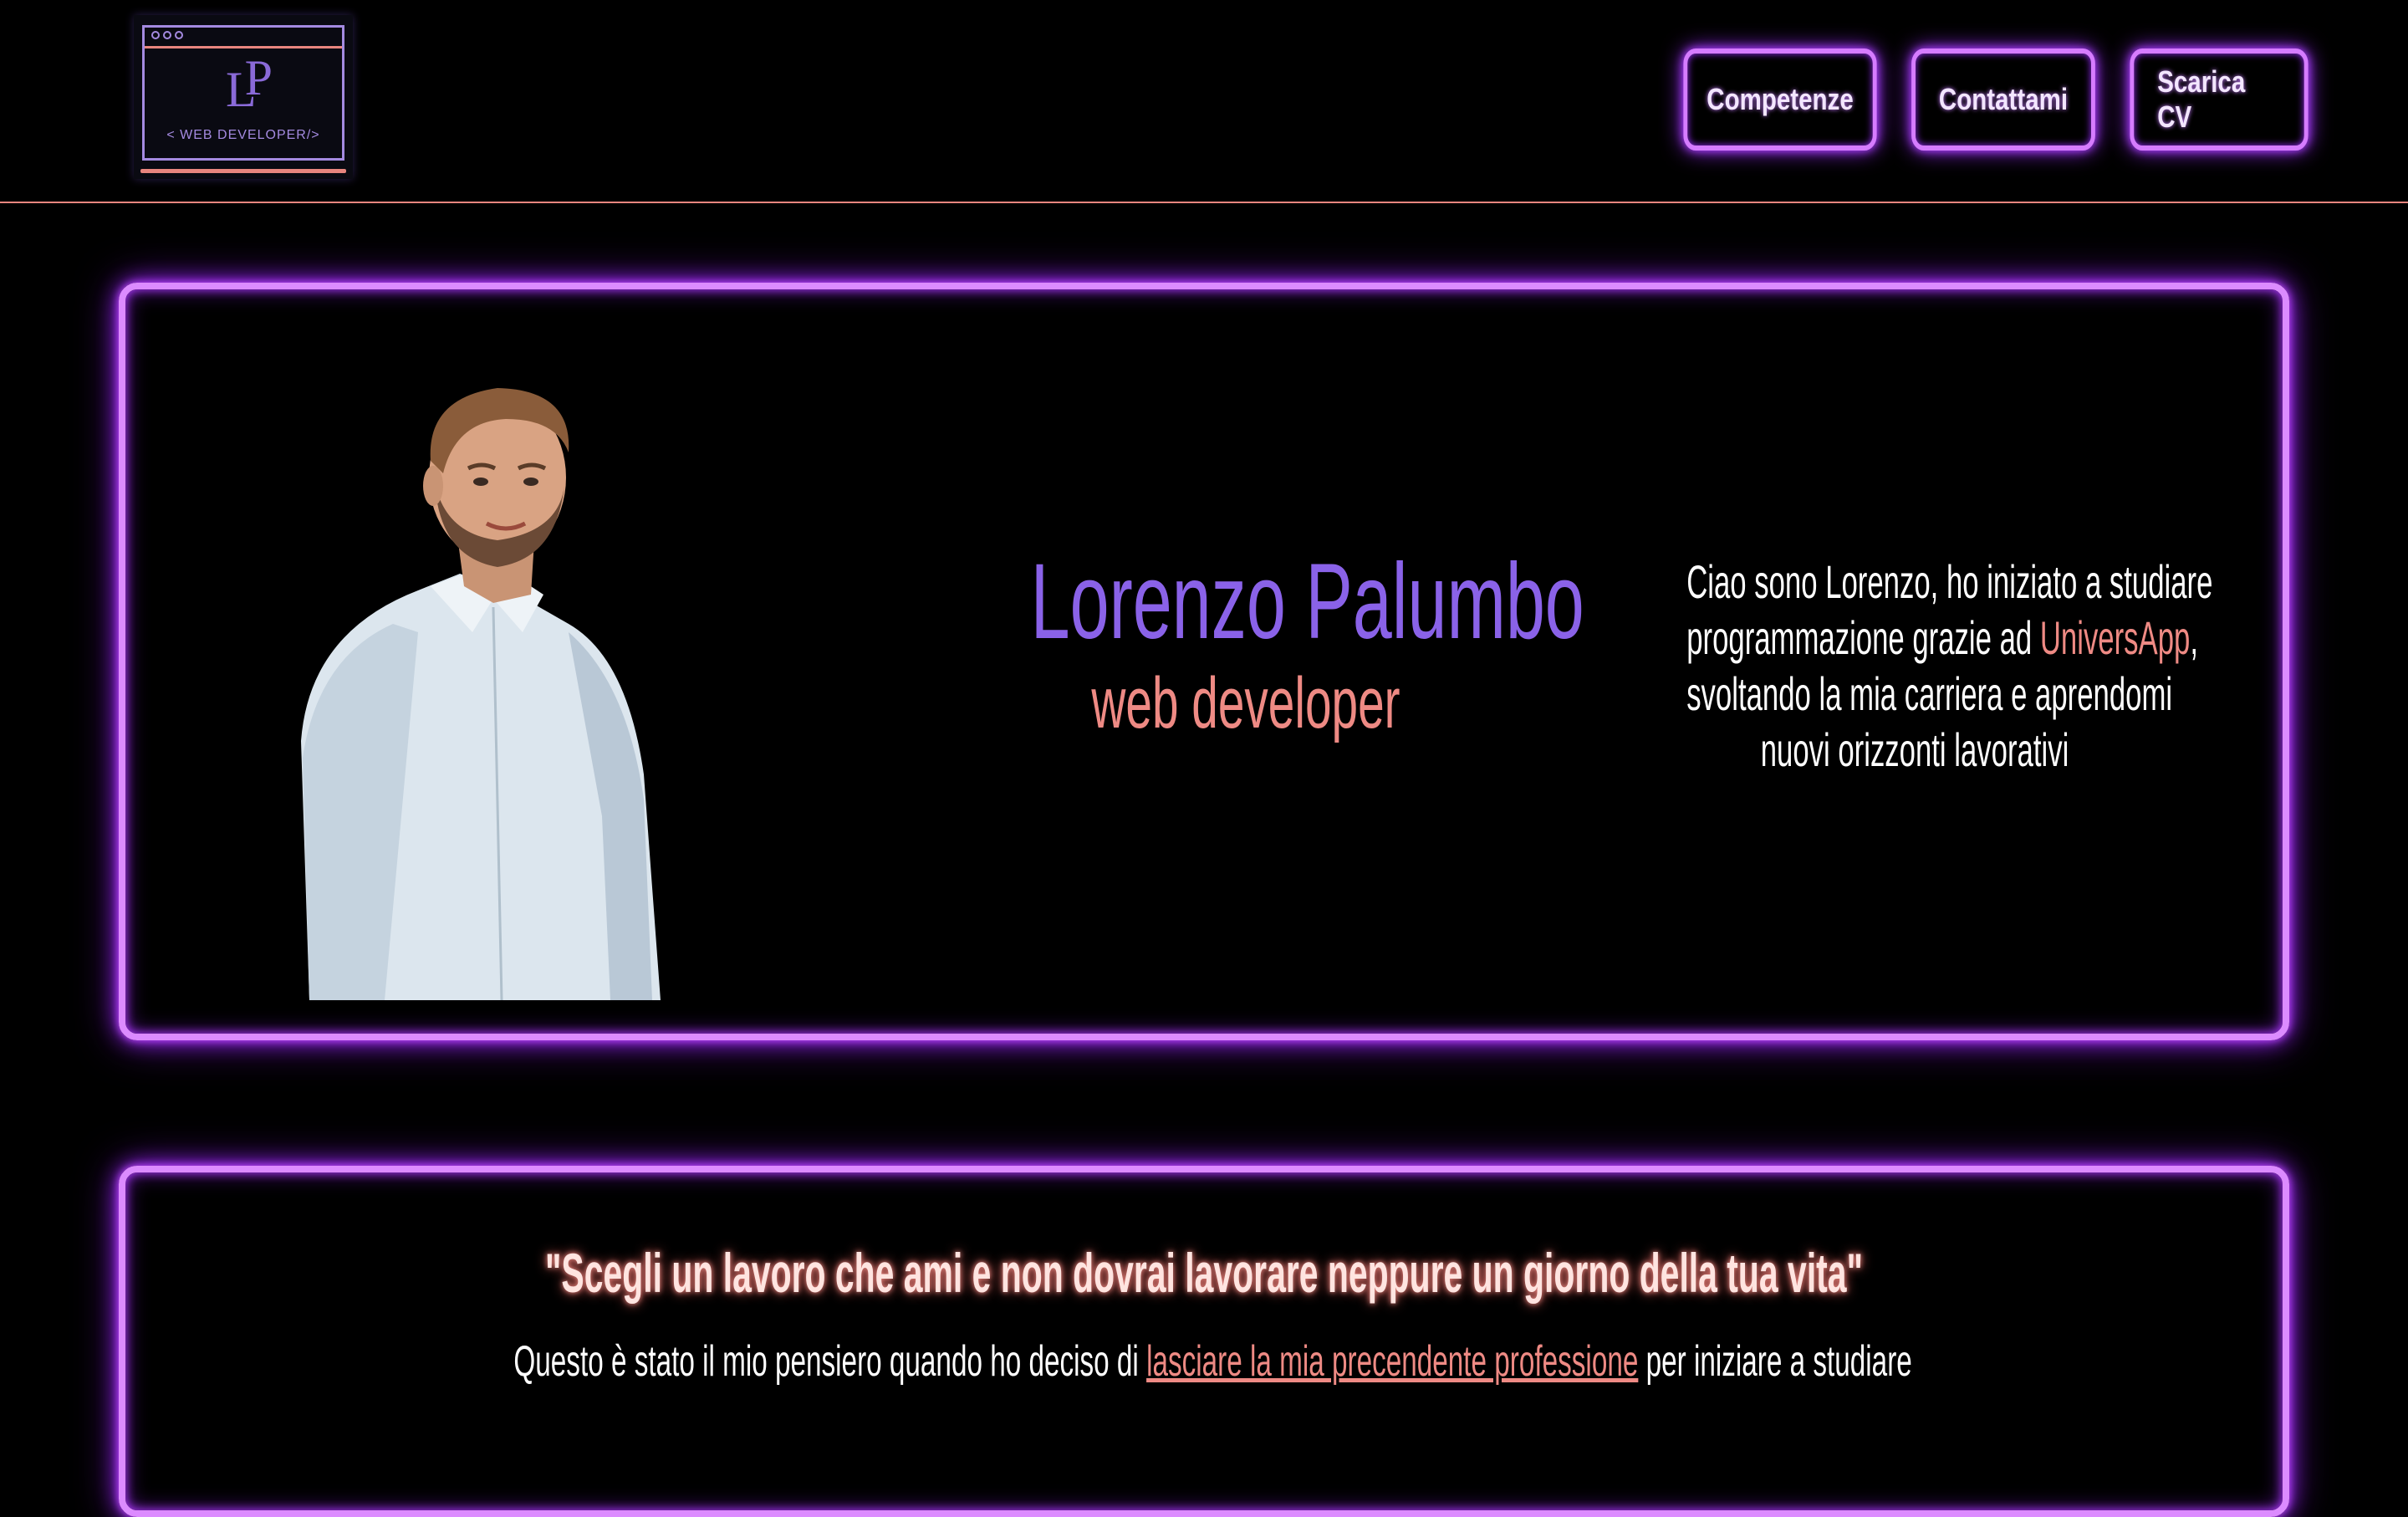 Image resolution: width=2408 pixels, height=1517 pixels. What do you see at coordinates (1914, 750) in the screenshot?
I see `bio-line: nuovi orizzonti lavorativi` at bounding box center [1914, 750].